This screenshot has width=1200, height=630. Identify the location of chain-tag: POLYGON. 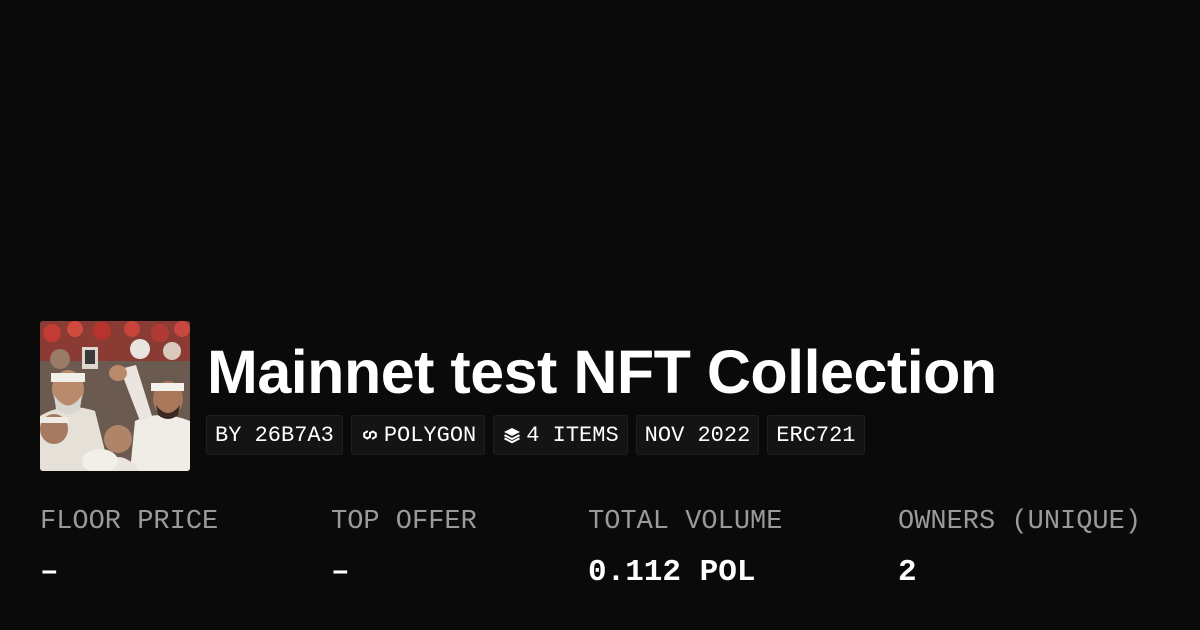
(418, 435).